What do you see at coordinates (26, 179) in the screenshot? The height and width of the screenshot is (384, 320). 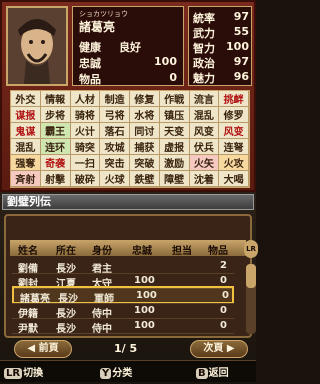 I see `skill-cell: 斉射` at bounding box center [26, 179].